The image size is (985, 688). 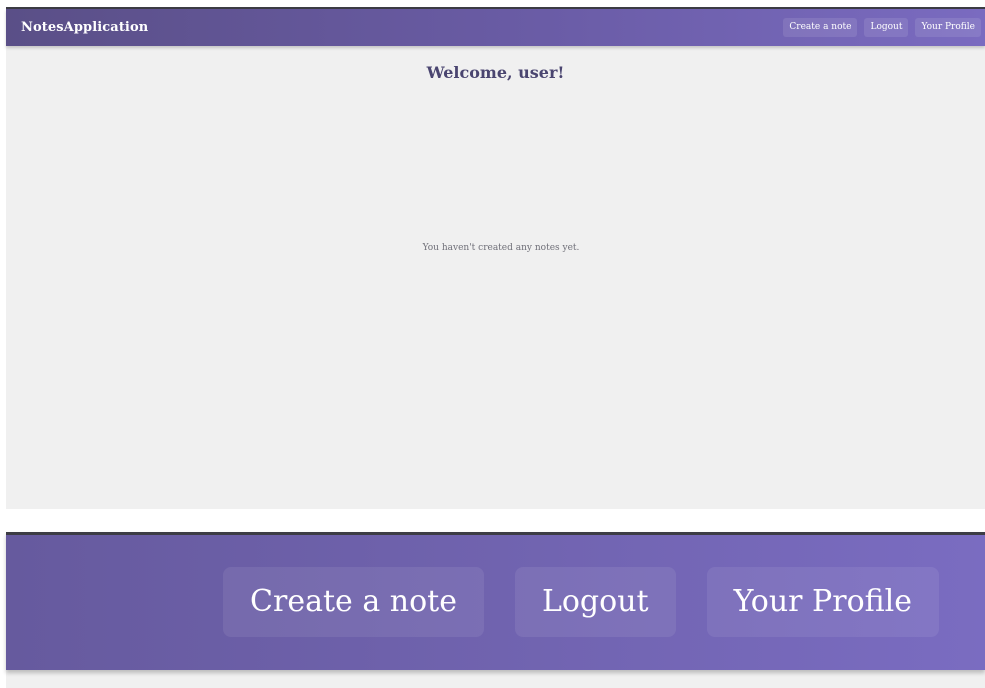 I want to click on create-note-button: Create a note, so click(x=820, y=27).